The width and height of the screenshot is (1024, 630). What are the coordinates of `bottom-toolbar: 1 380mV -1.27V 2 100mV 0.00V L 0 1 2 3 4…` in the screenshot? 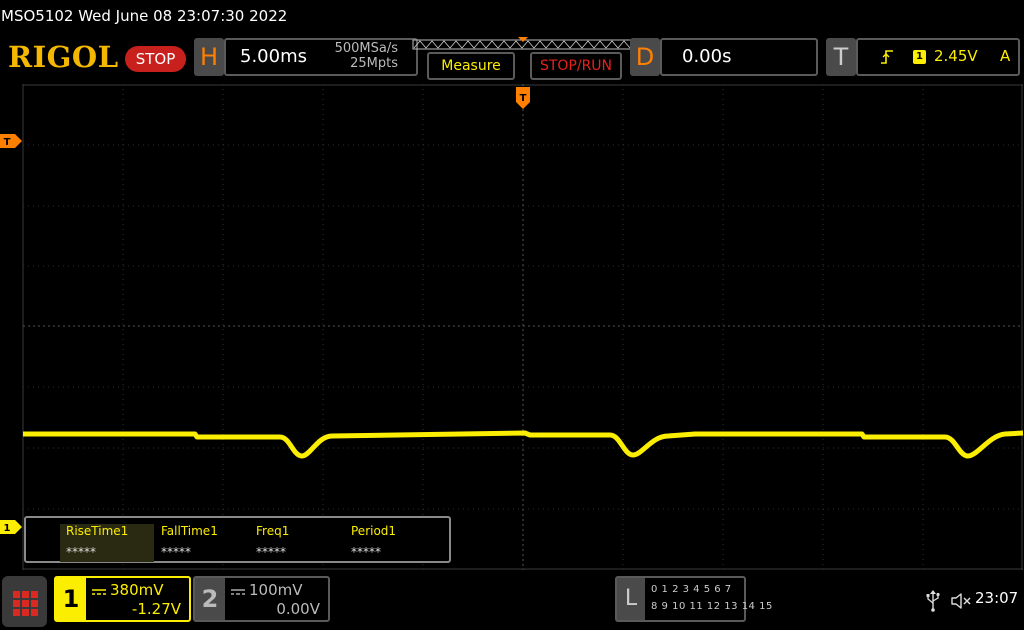 It's located at (512, 600).